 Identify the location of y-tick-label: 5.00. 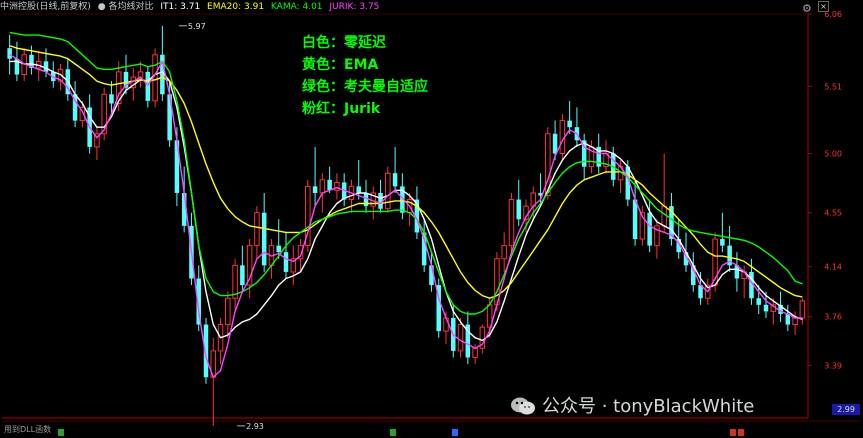
(833, 153).